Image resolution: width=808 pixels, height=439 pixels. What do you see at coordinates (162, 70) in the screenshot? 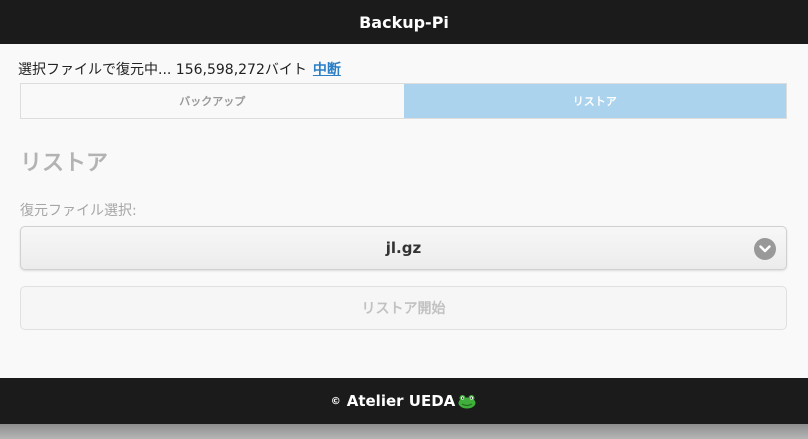
I see `status-text: 選択ファイルで復元中... 156,598,272バイト` at bounding box center [162, 70].